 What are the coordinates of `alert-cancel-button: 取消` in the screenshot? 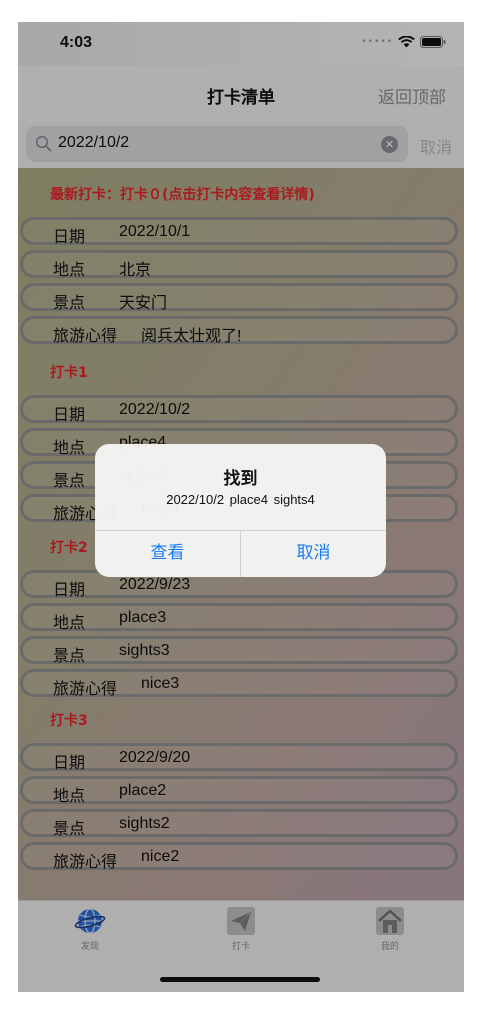 It's located at (313, 553).